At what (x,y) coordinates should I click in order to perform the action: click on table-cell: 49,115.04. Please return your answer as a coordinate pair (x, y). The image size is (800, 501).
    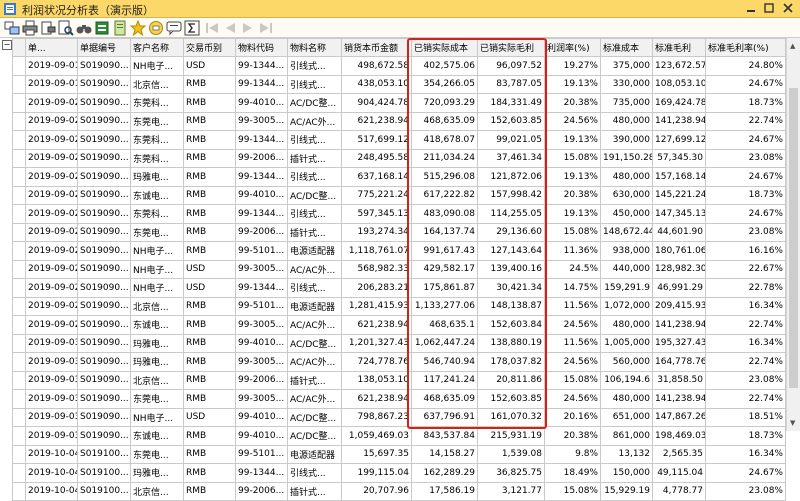
    Looking at the image, I should click on (679, 473).